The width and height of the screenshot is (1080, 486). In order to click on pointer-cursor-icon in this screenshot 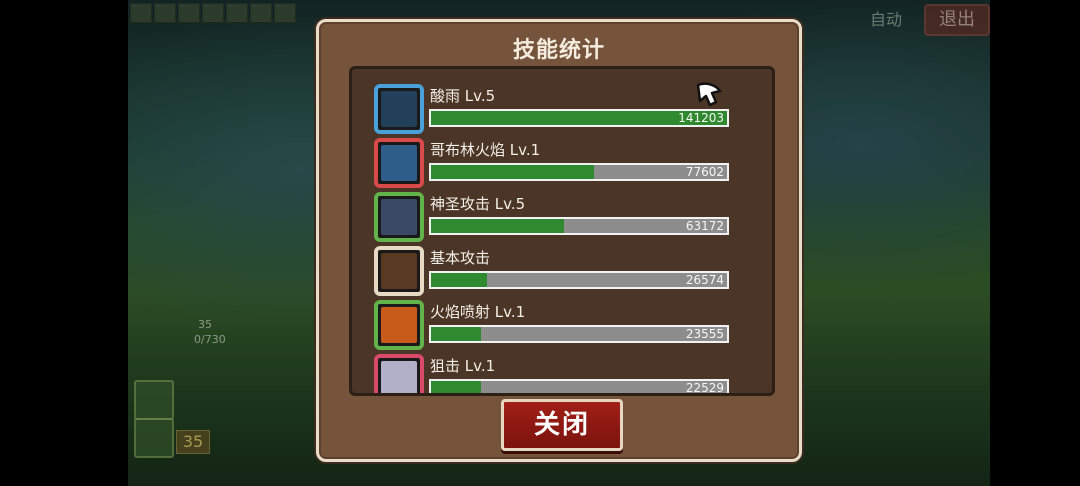, I will do `click(709, 94)`.